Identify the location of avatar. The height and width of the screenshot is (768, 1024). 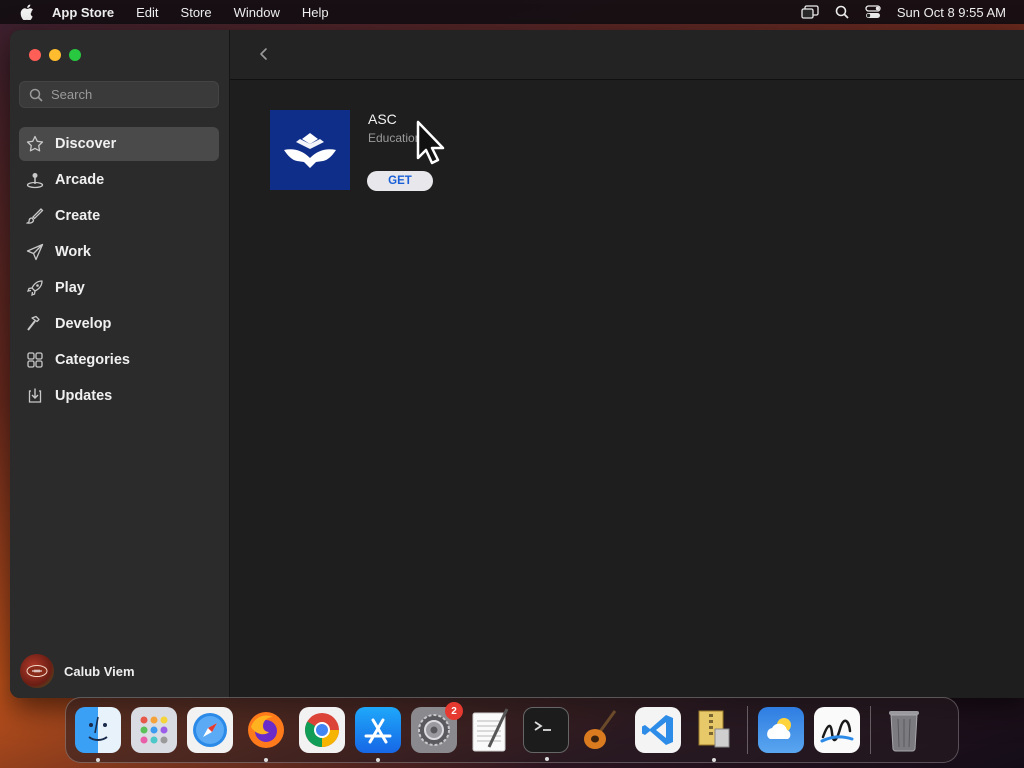
(37, 671).